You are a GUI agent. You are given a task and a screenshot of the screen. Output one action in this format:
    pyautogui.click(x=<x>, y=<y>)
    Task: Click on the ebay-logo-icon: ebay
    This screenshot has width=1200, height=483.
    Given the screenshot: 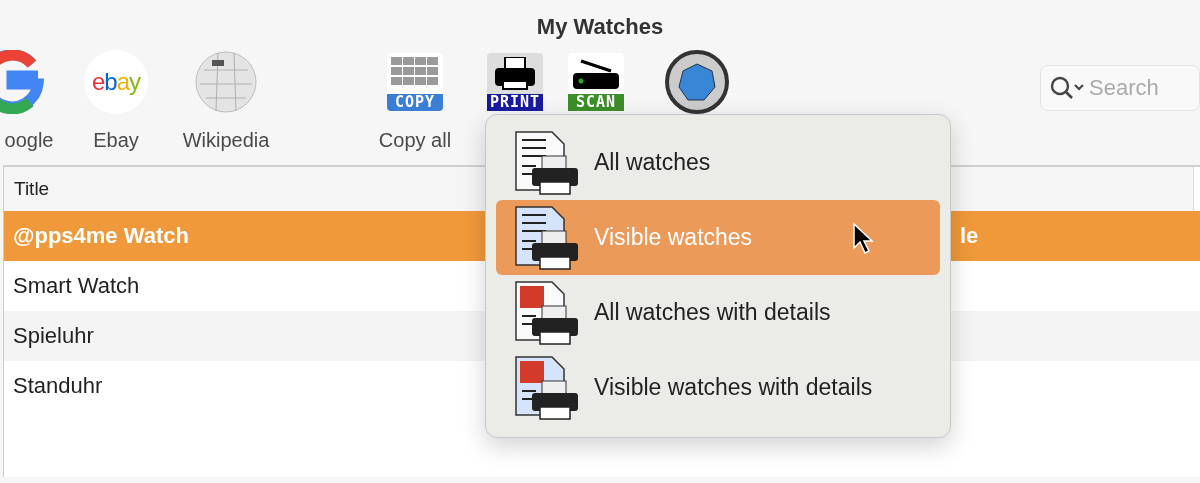 What is the action you would take?
    pyautogui.click(x=116, y=82)
    